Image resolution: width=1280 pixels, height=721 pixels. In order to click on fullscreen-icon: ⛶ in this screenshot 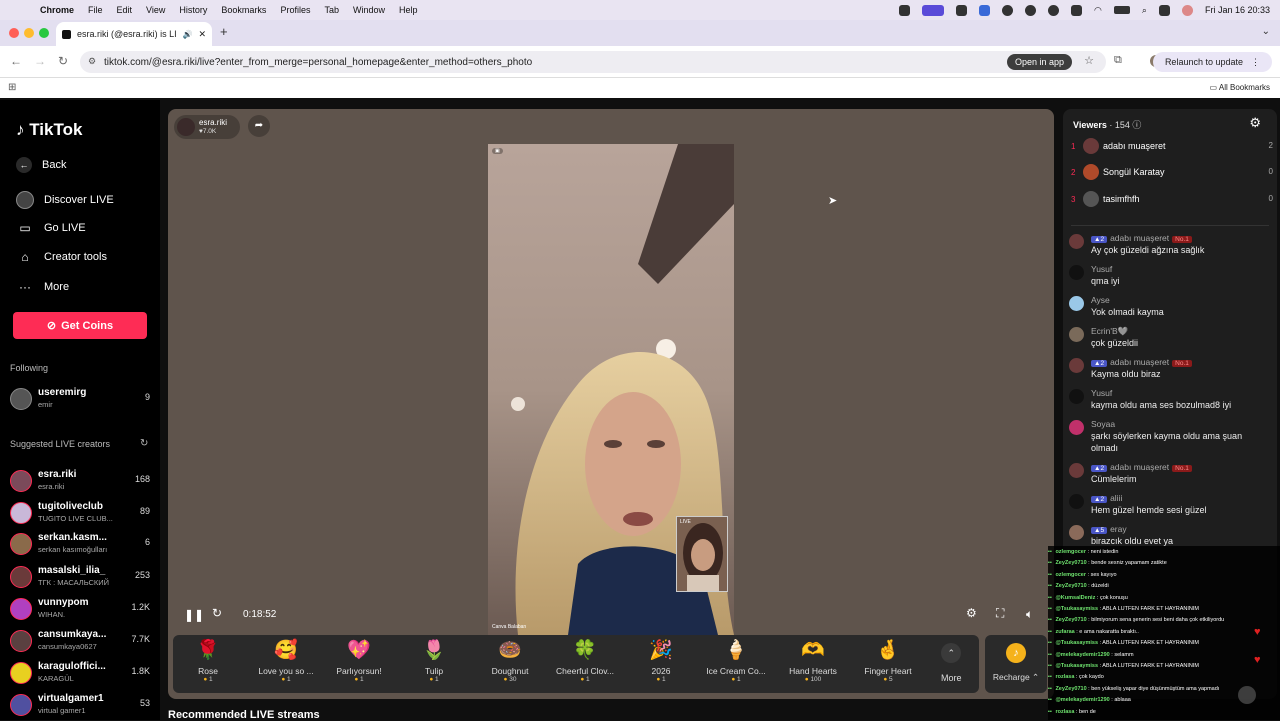, I will do `click(1000, 613)`.